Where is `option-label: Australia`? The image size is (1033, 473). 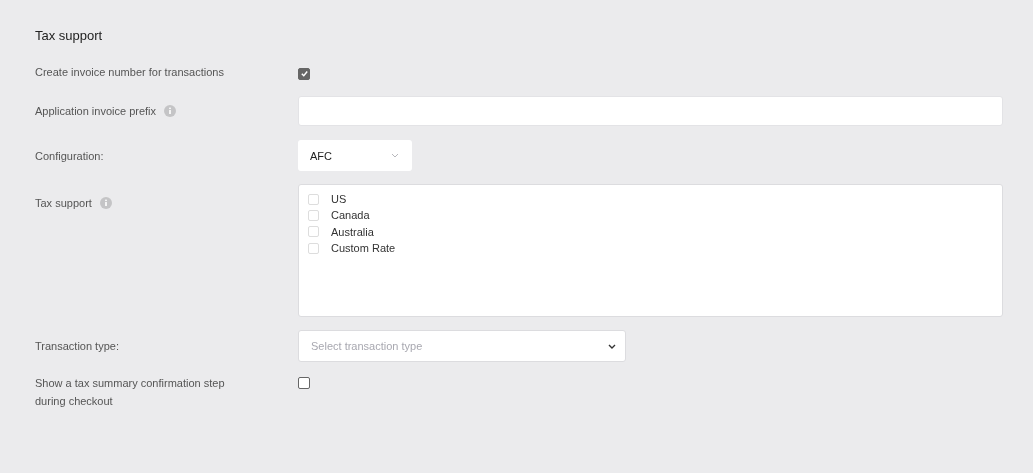 option-label: Australia is located at coordinates (352, 231).